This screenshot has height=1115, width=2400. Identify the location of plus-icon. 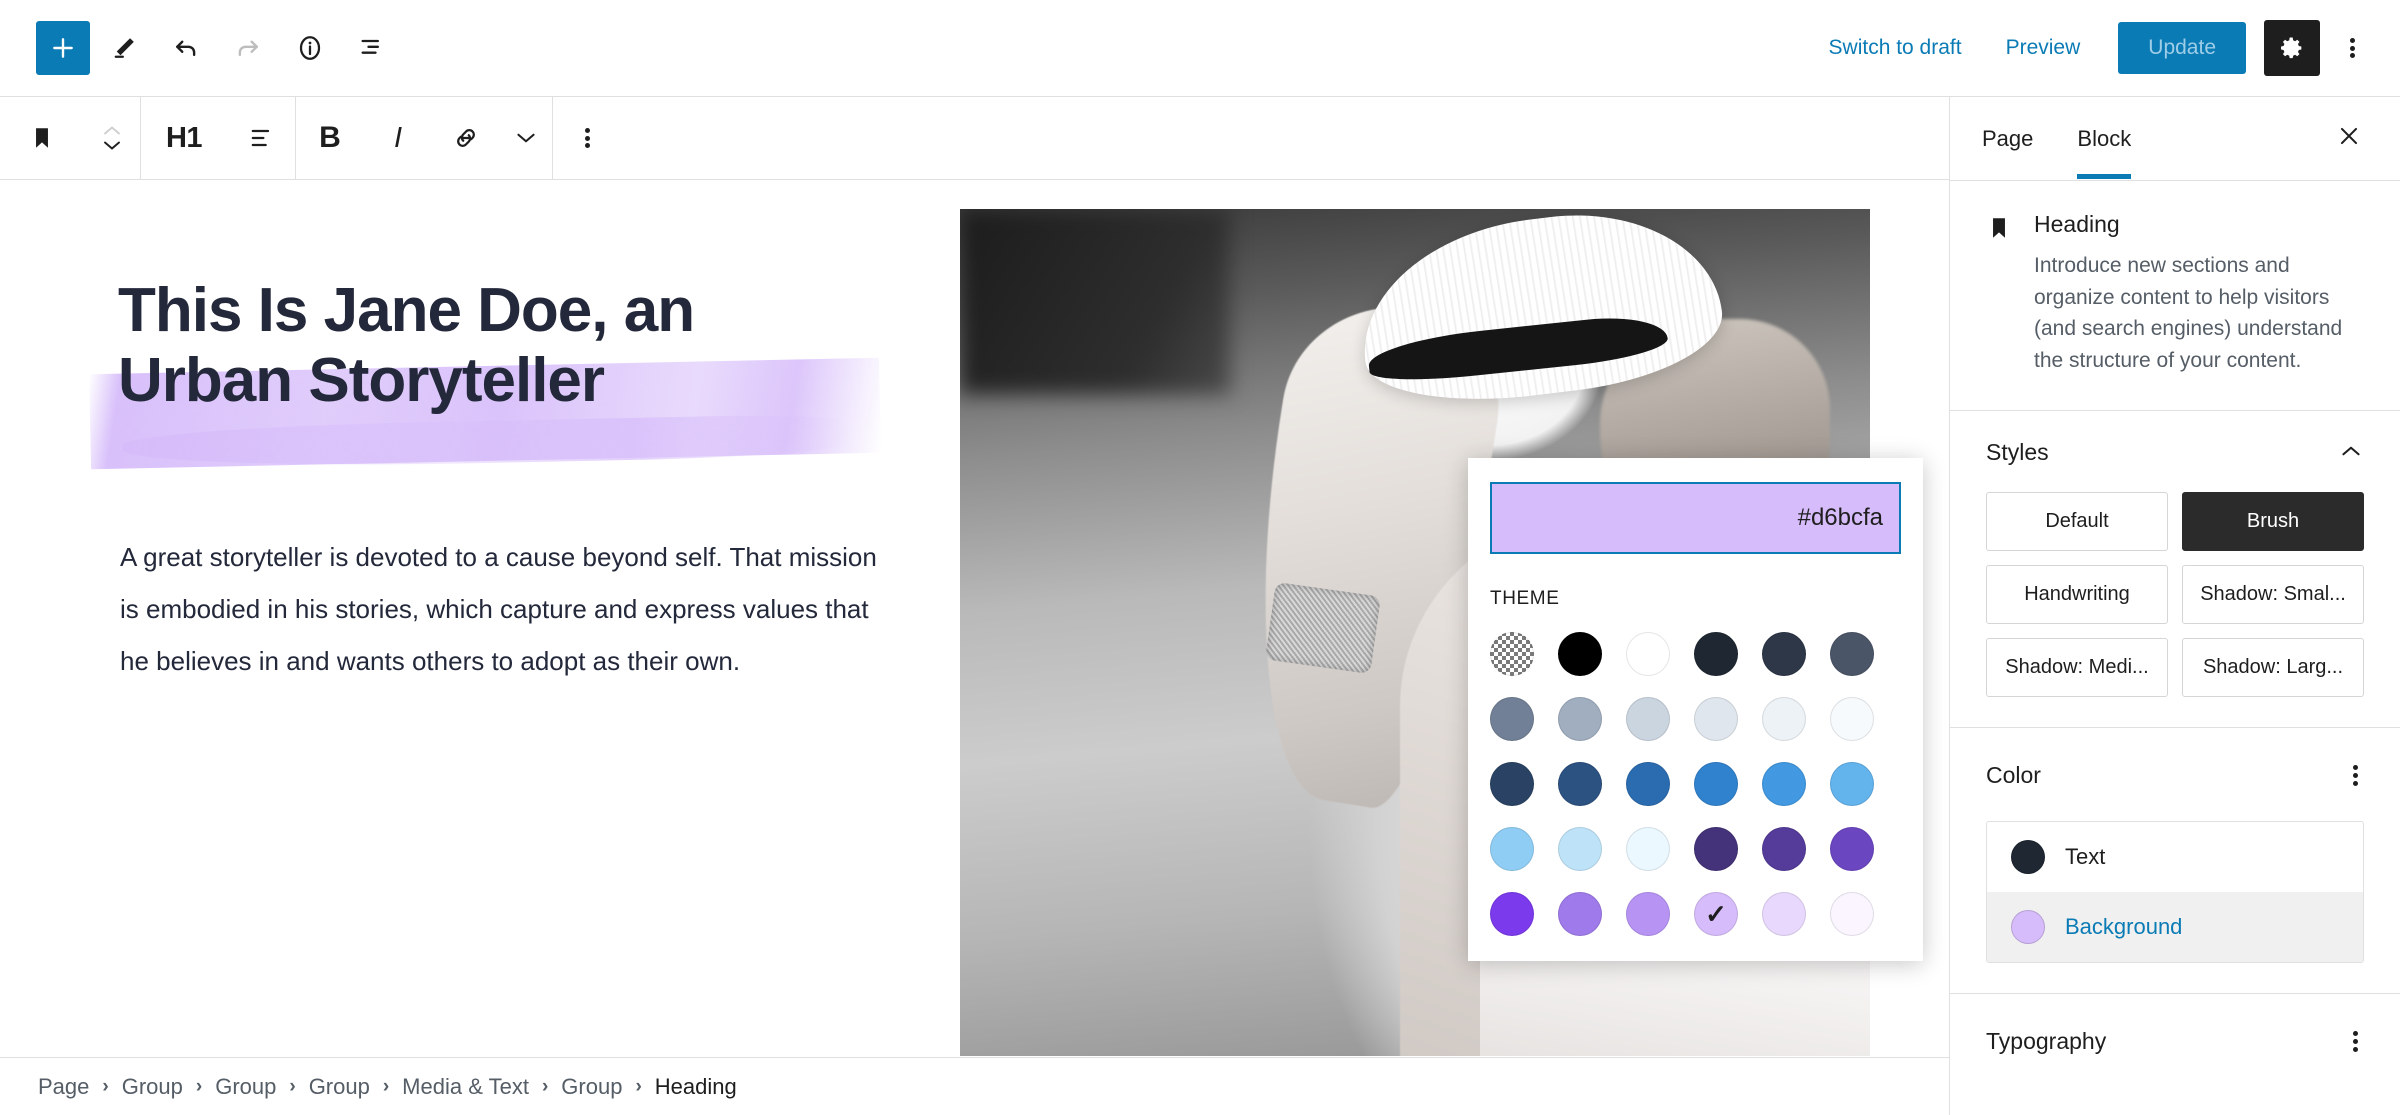
(63, 48).